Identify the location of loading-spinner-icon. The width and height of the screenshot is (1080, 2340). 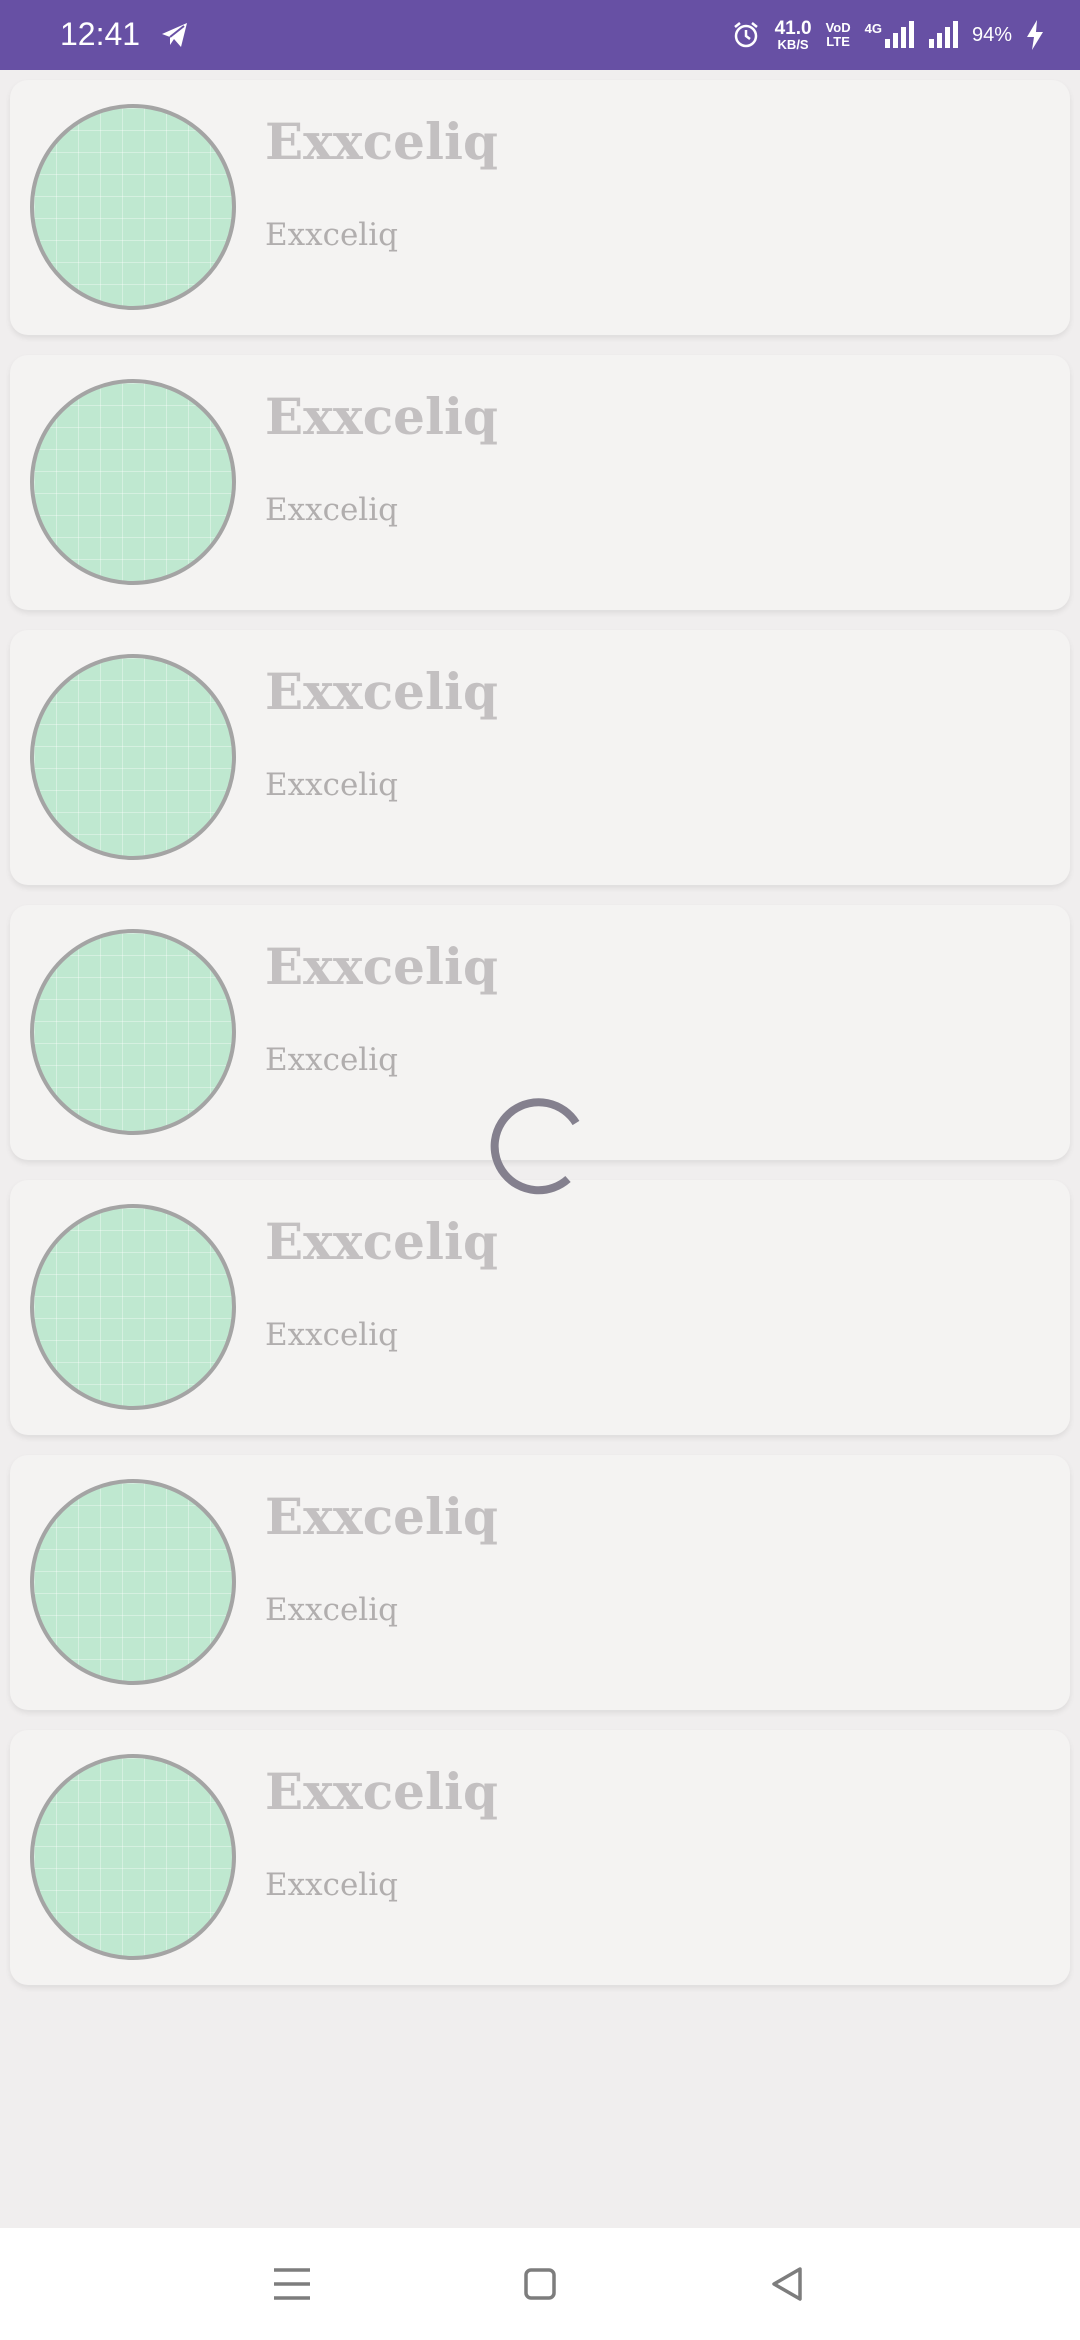
(535, 1146).